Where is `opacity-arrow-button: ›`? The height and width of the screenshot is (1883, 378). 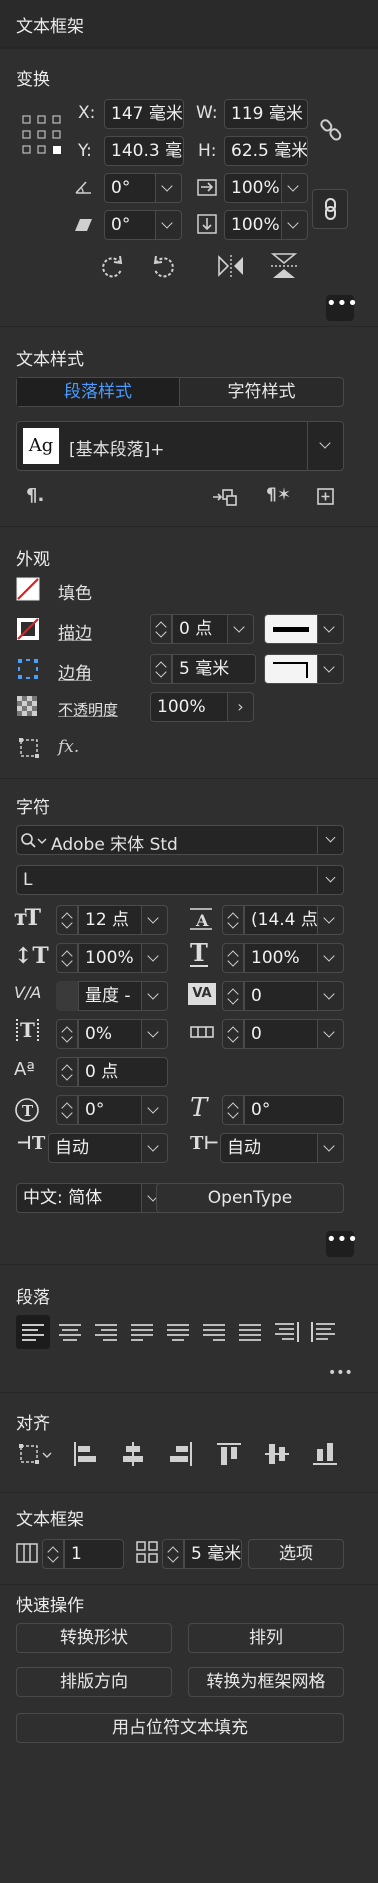 opacity-arrow-button: › is located at coordinates (241, 707).